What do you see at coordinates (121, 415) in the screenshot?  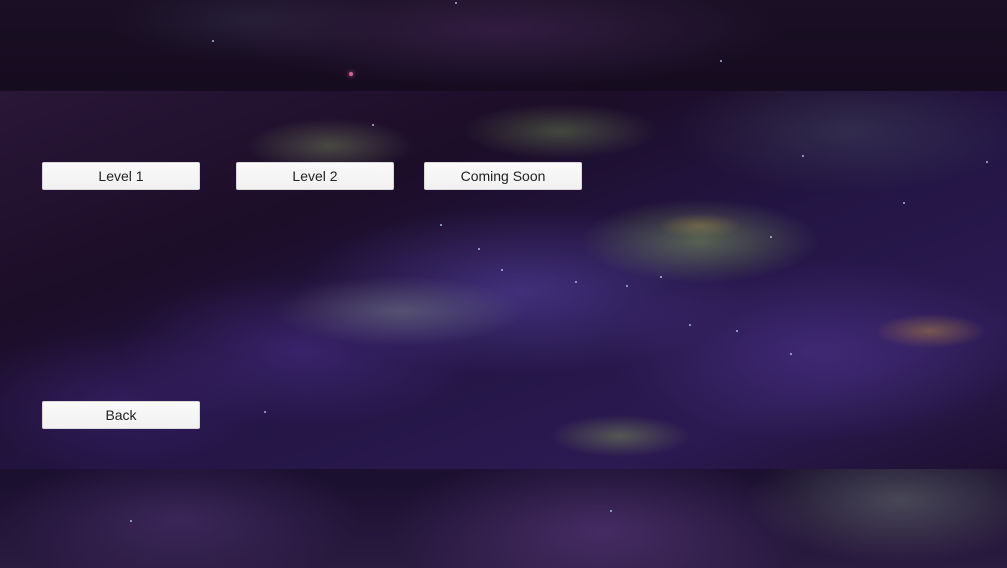 I see `back-button: Back` at bounding box center [121, 415].